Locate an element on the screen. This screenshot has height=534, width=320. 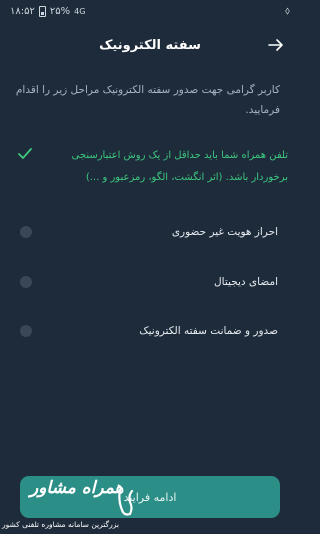
signal-indicator: ⬨ is located at coordinates (287, 10).